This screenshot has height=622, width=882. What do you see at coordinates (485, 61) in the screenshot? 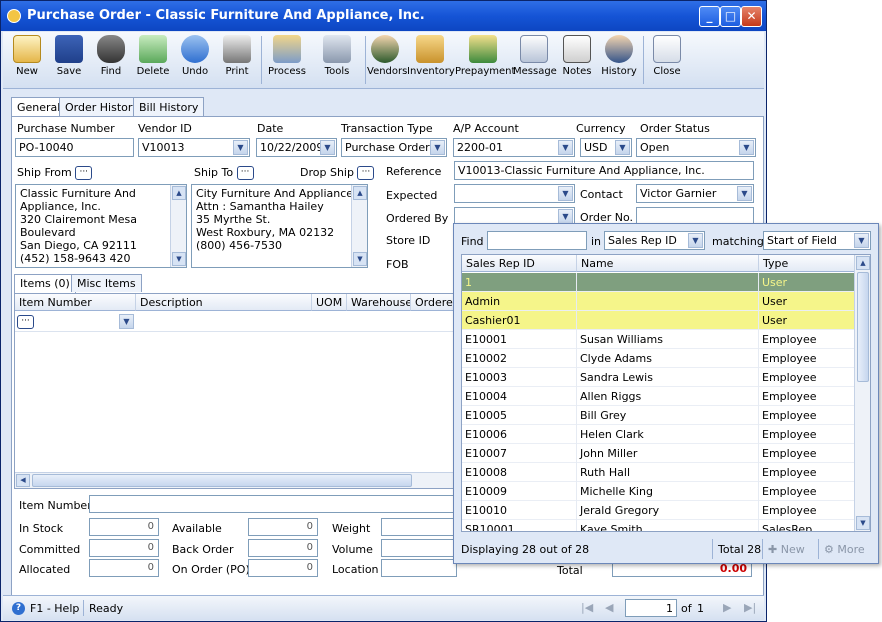
I see `prepayment-button: Prepayment` at bounding box center [485, 61].